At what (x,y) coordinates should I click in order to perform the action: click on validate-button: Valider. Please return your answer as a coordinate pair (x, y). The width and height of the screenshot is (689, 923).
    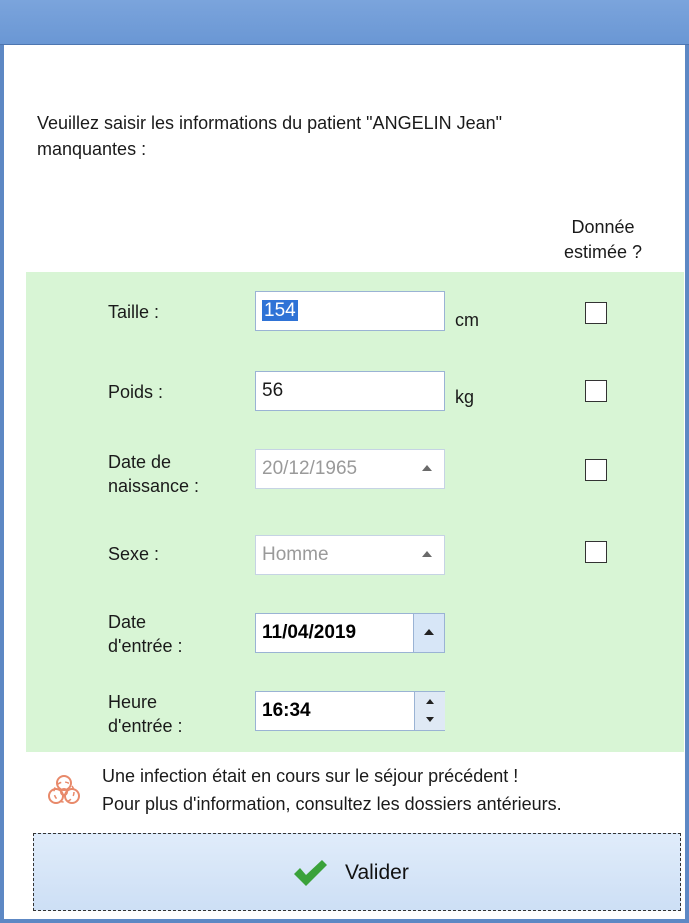
    Looking at the image, I should click on (357, 872).